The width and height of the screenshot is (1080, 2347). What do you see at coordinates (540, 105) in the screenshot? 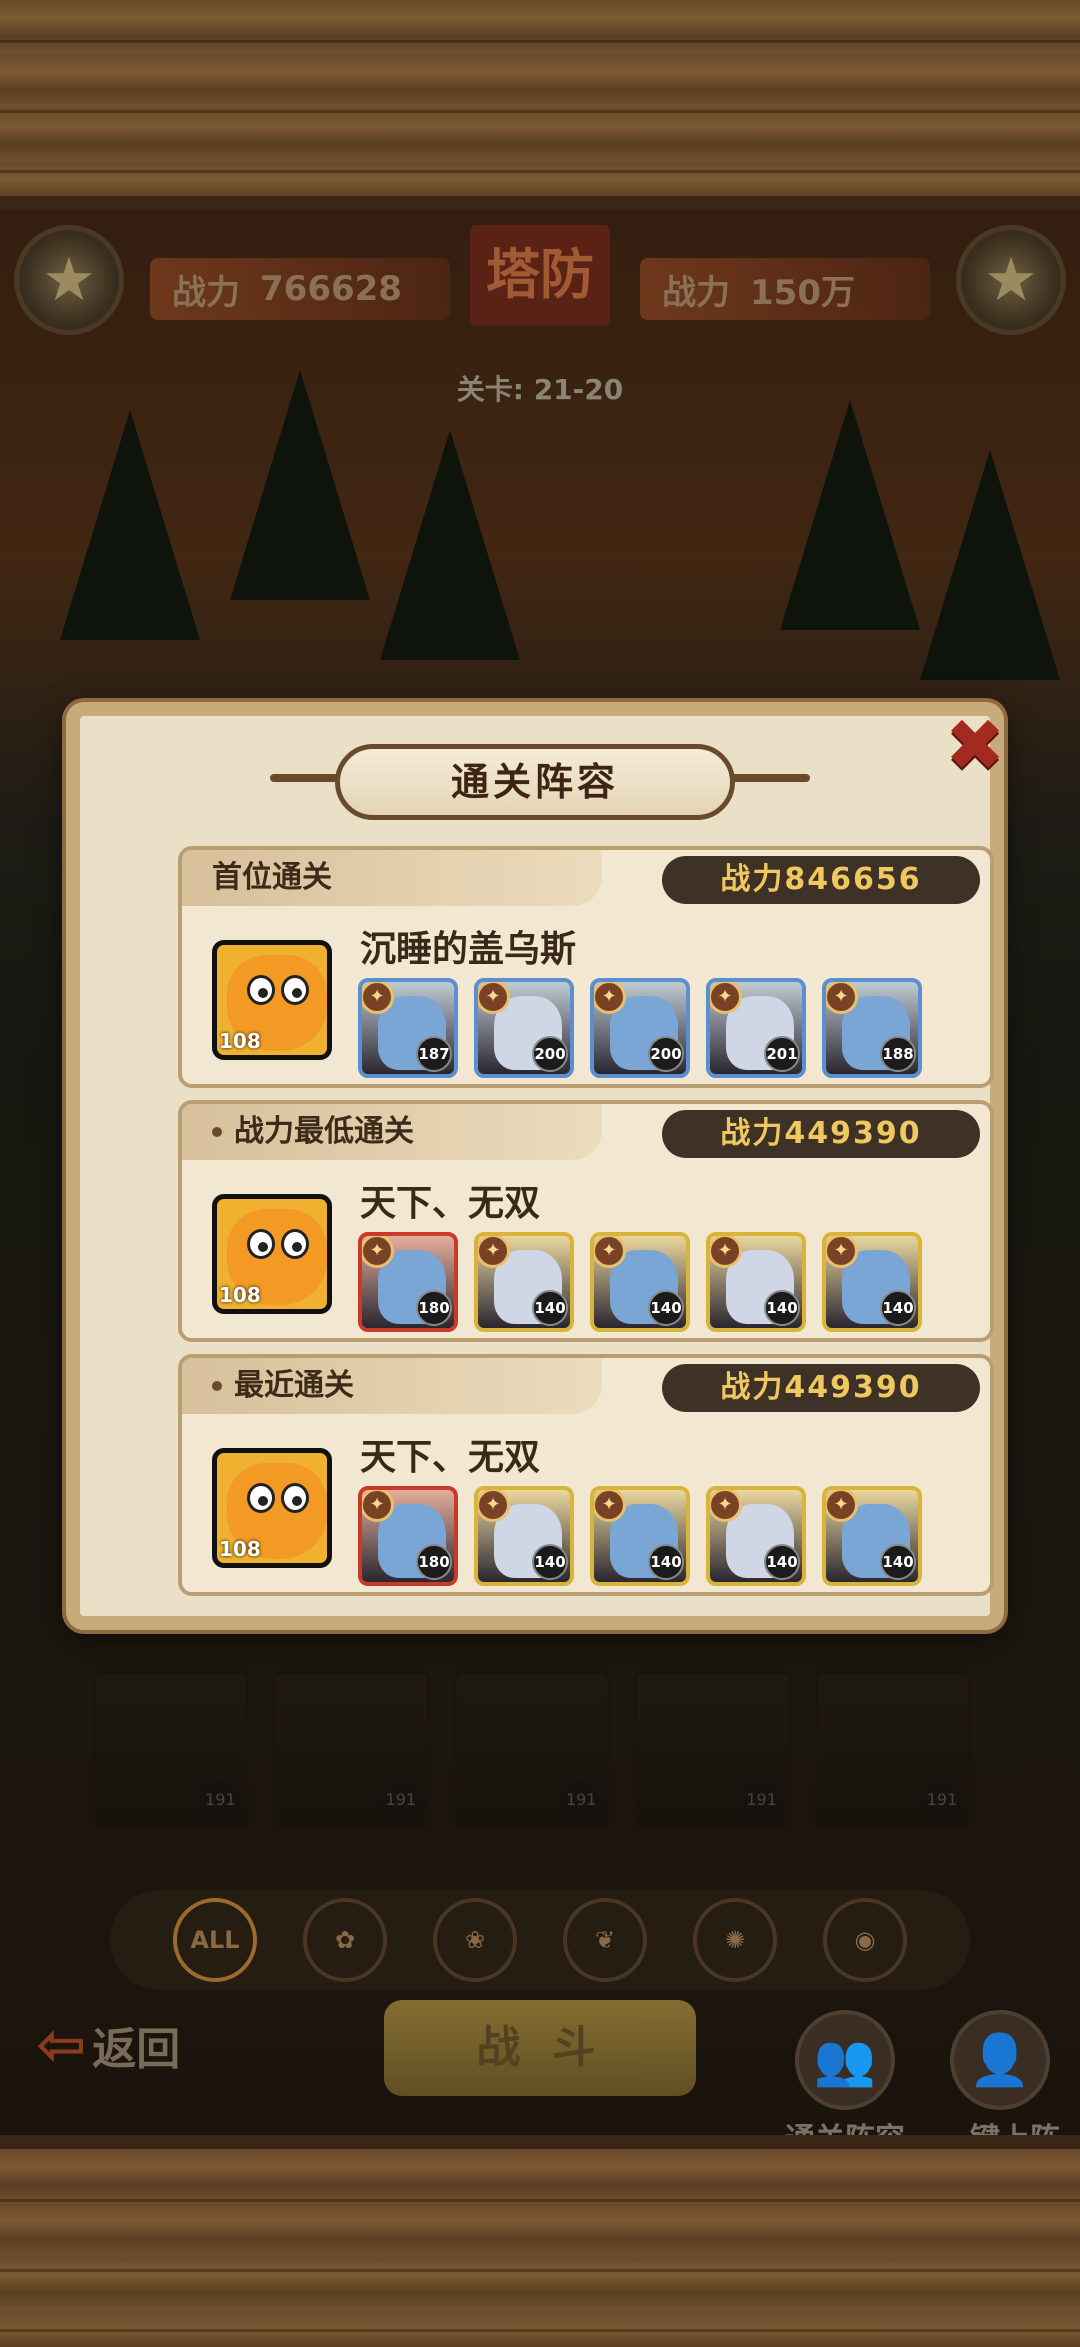
I see `wood-frame-top` at bounding box center [540, 105].